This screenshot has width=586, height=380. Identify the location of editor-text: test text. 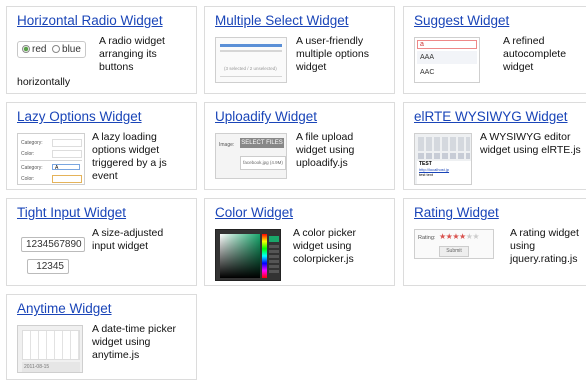
(426, 174).